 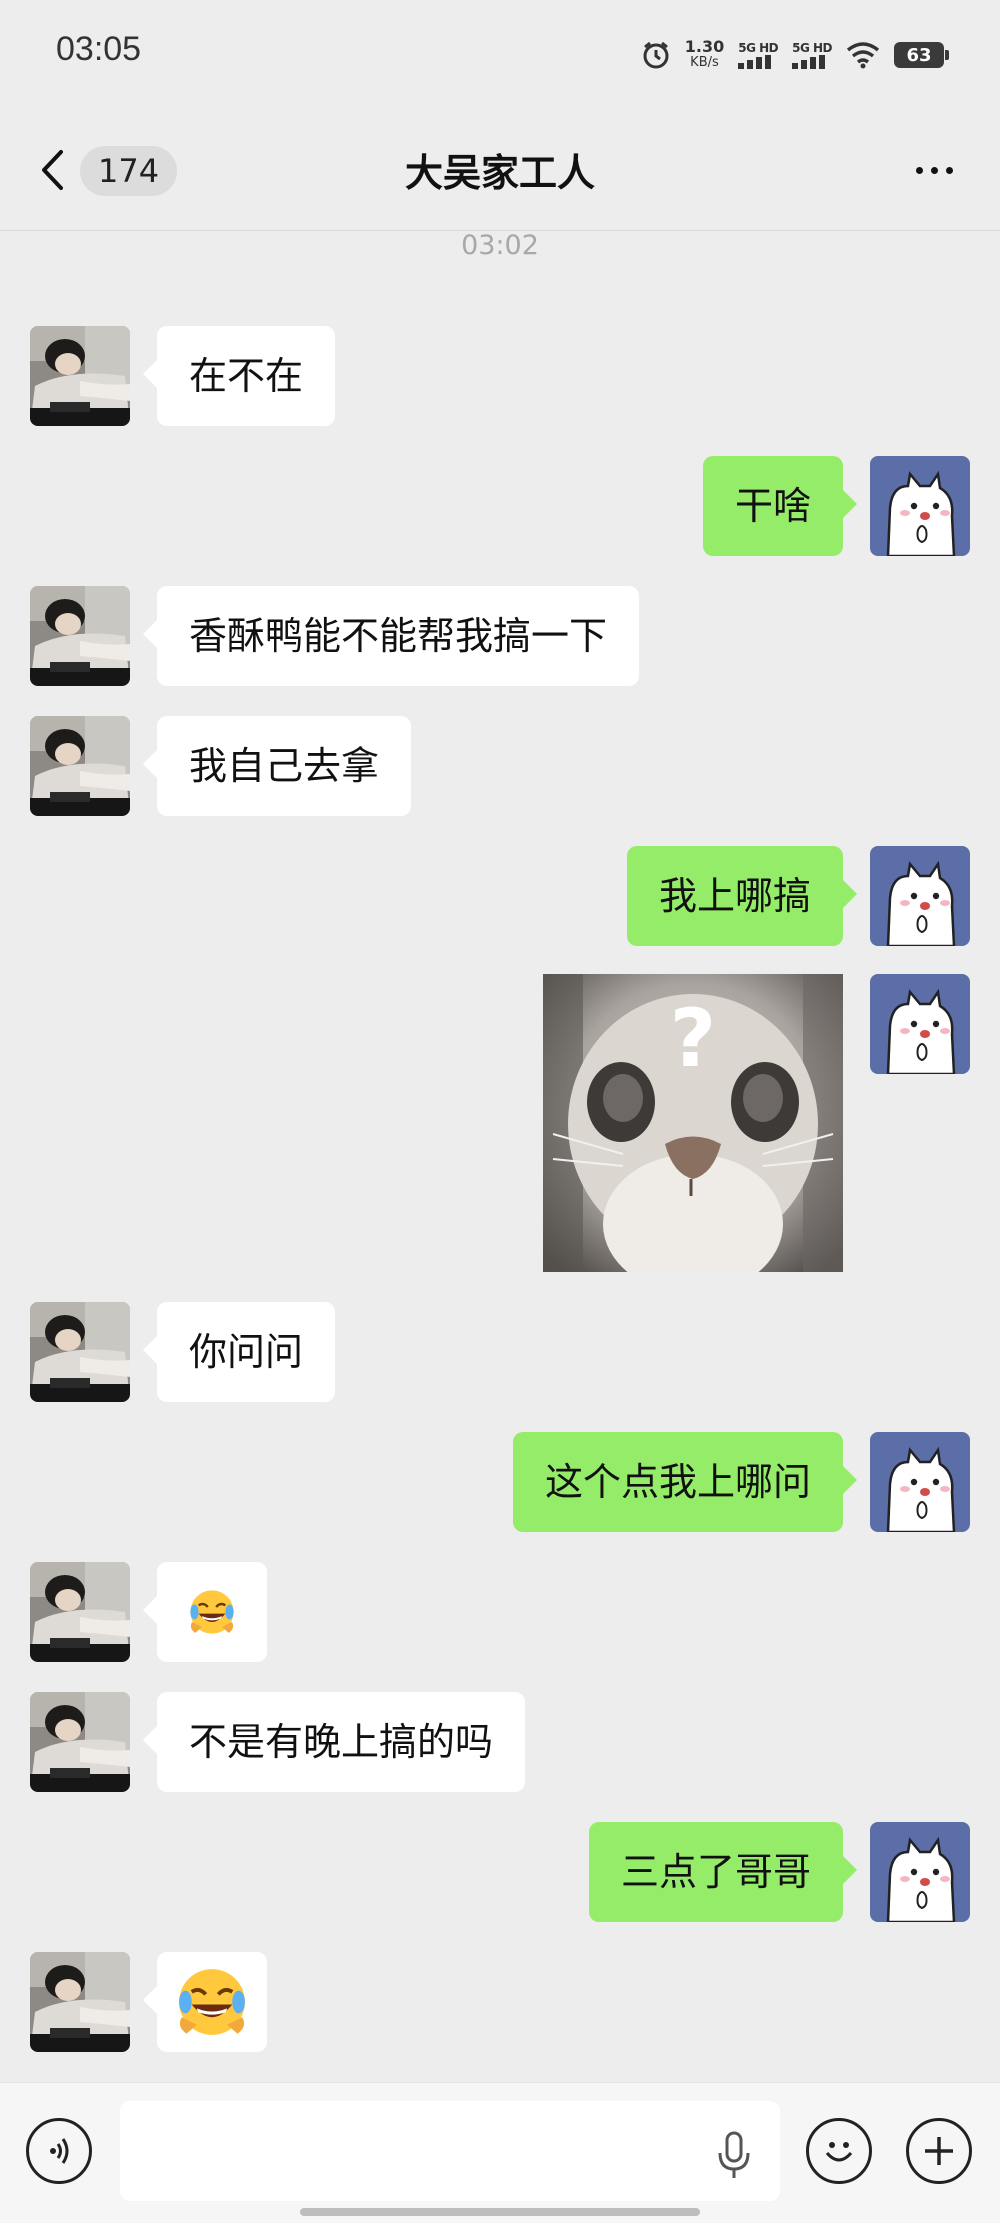 I want to click on cat-sticker-image: ?, so click(x=693, y=1123).